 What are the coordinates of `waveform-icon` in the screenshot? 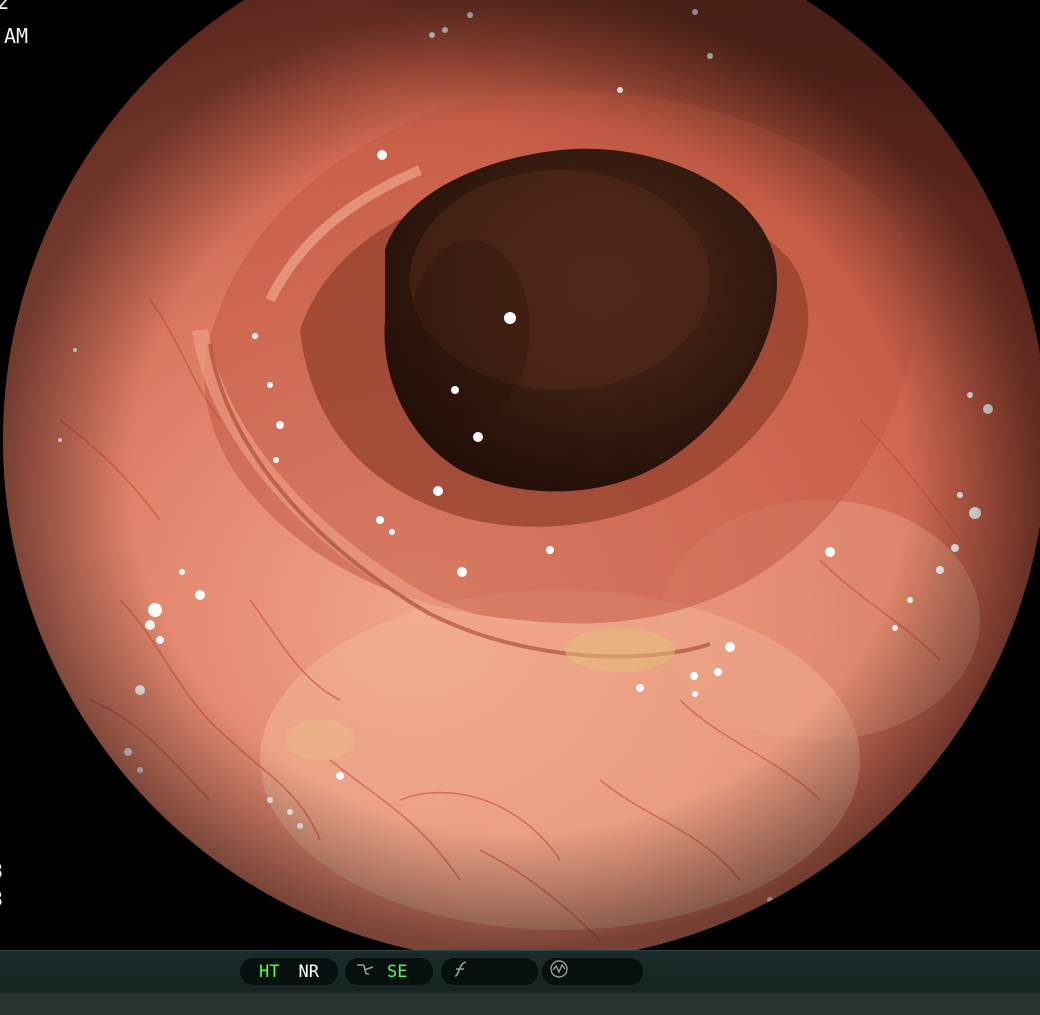 It's located at (559, 971).